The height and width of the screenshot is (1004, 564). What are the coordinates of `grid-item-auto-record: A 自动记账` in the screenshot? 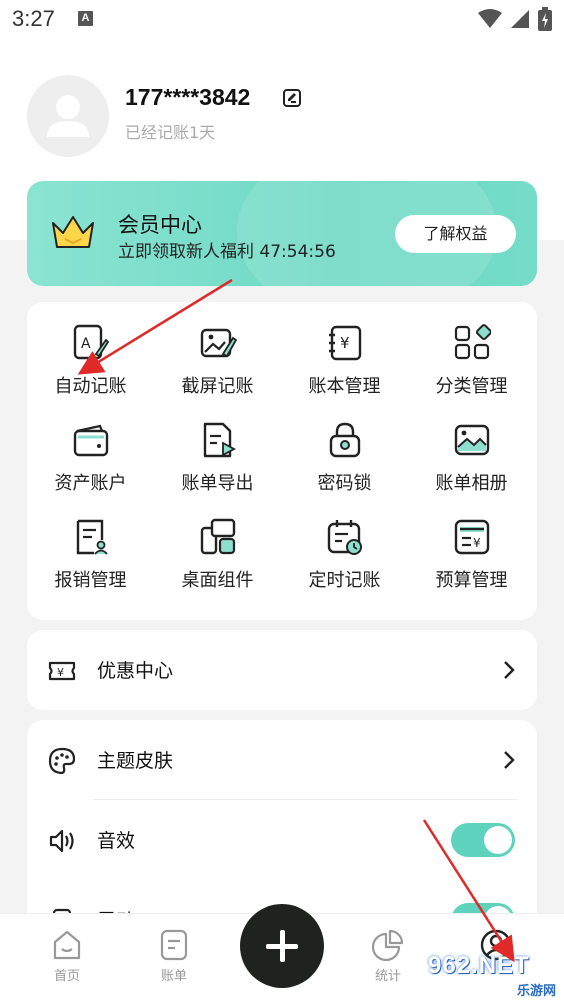 It's located at (90, 349).